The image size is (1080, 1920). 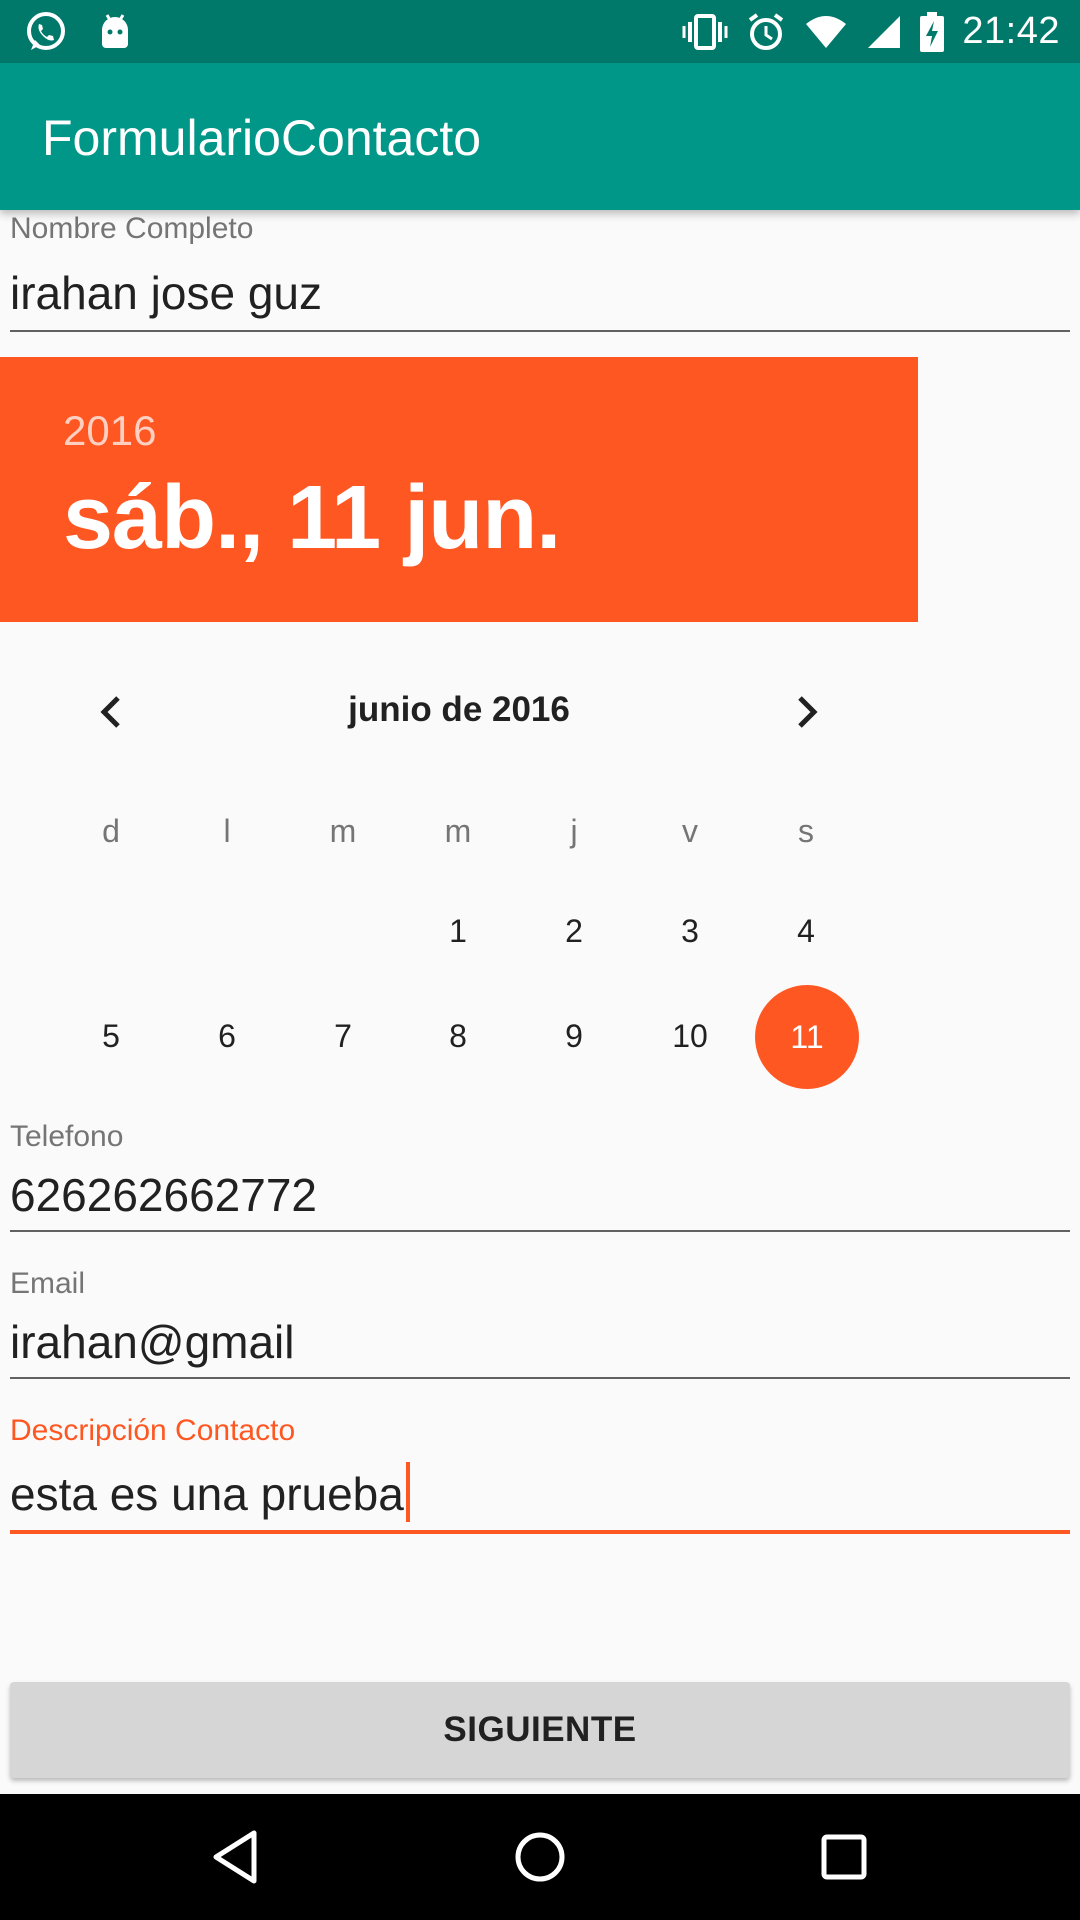 What do you see at coordinates (262, 138) in the screenshot?
I see `app-title: FormularioContacto` at bounding box center [262, 138].